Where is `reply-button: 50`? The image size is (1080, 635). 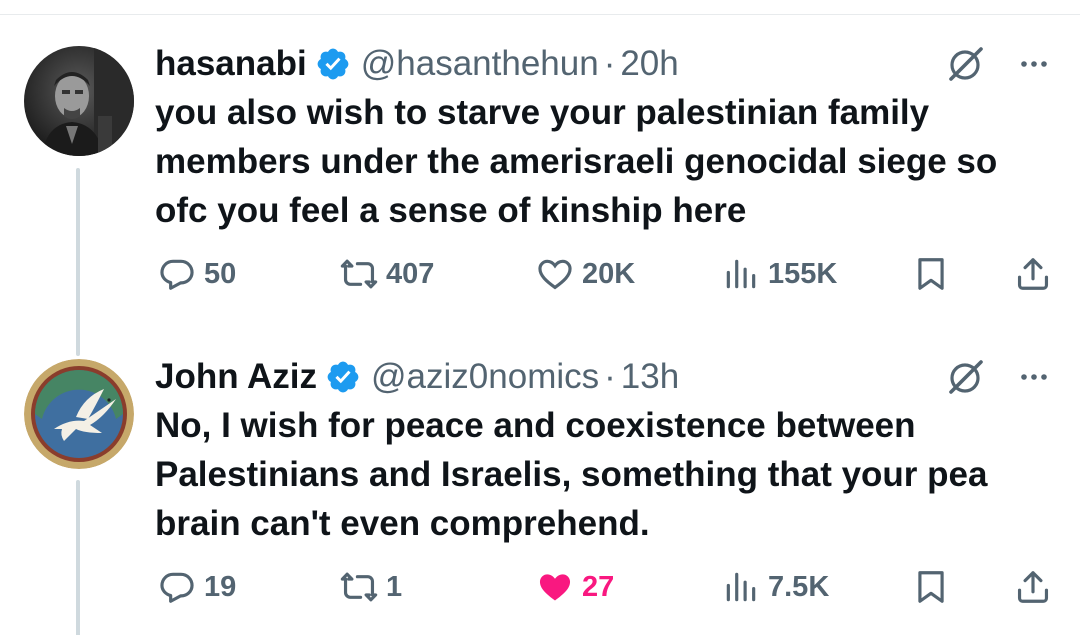
reply-button: 50 is located at coordinates (197, 274).